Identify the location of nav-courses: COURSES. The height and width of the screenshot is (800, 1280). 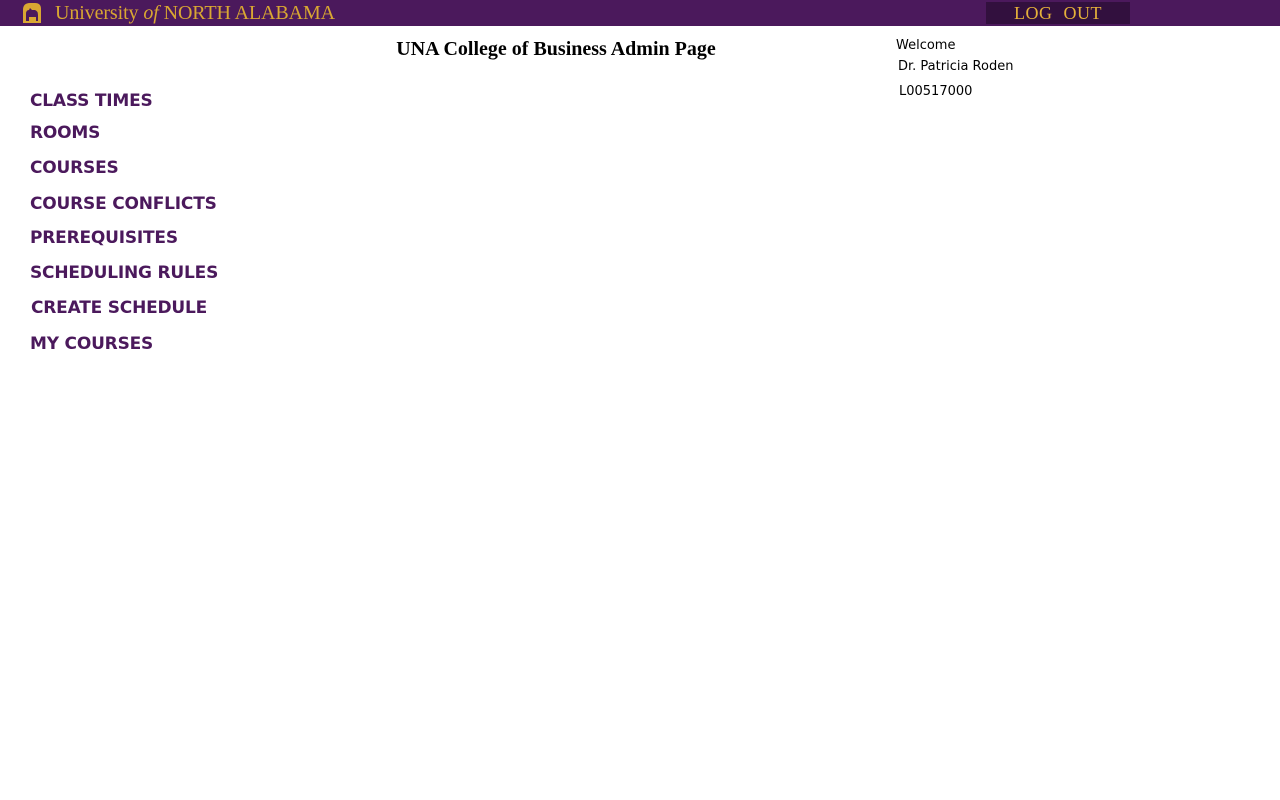
(74, 168).